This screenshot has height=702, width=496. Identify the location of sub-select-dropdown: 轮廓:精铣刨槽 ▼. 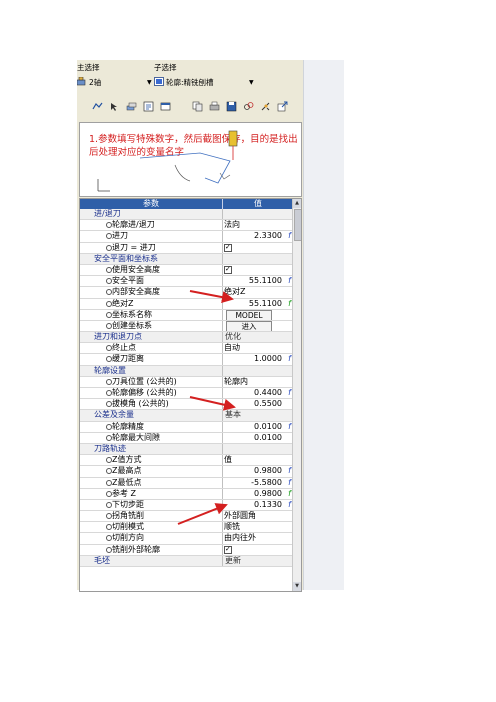
(204, 81).